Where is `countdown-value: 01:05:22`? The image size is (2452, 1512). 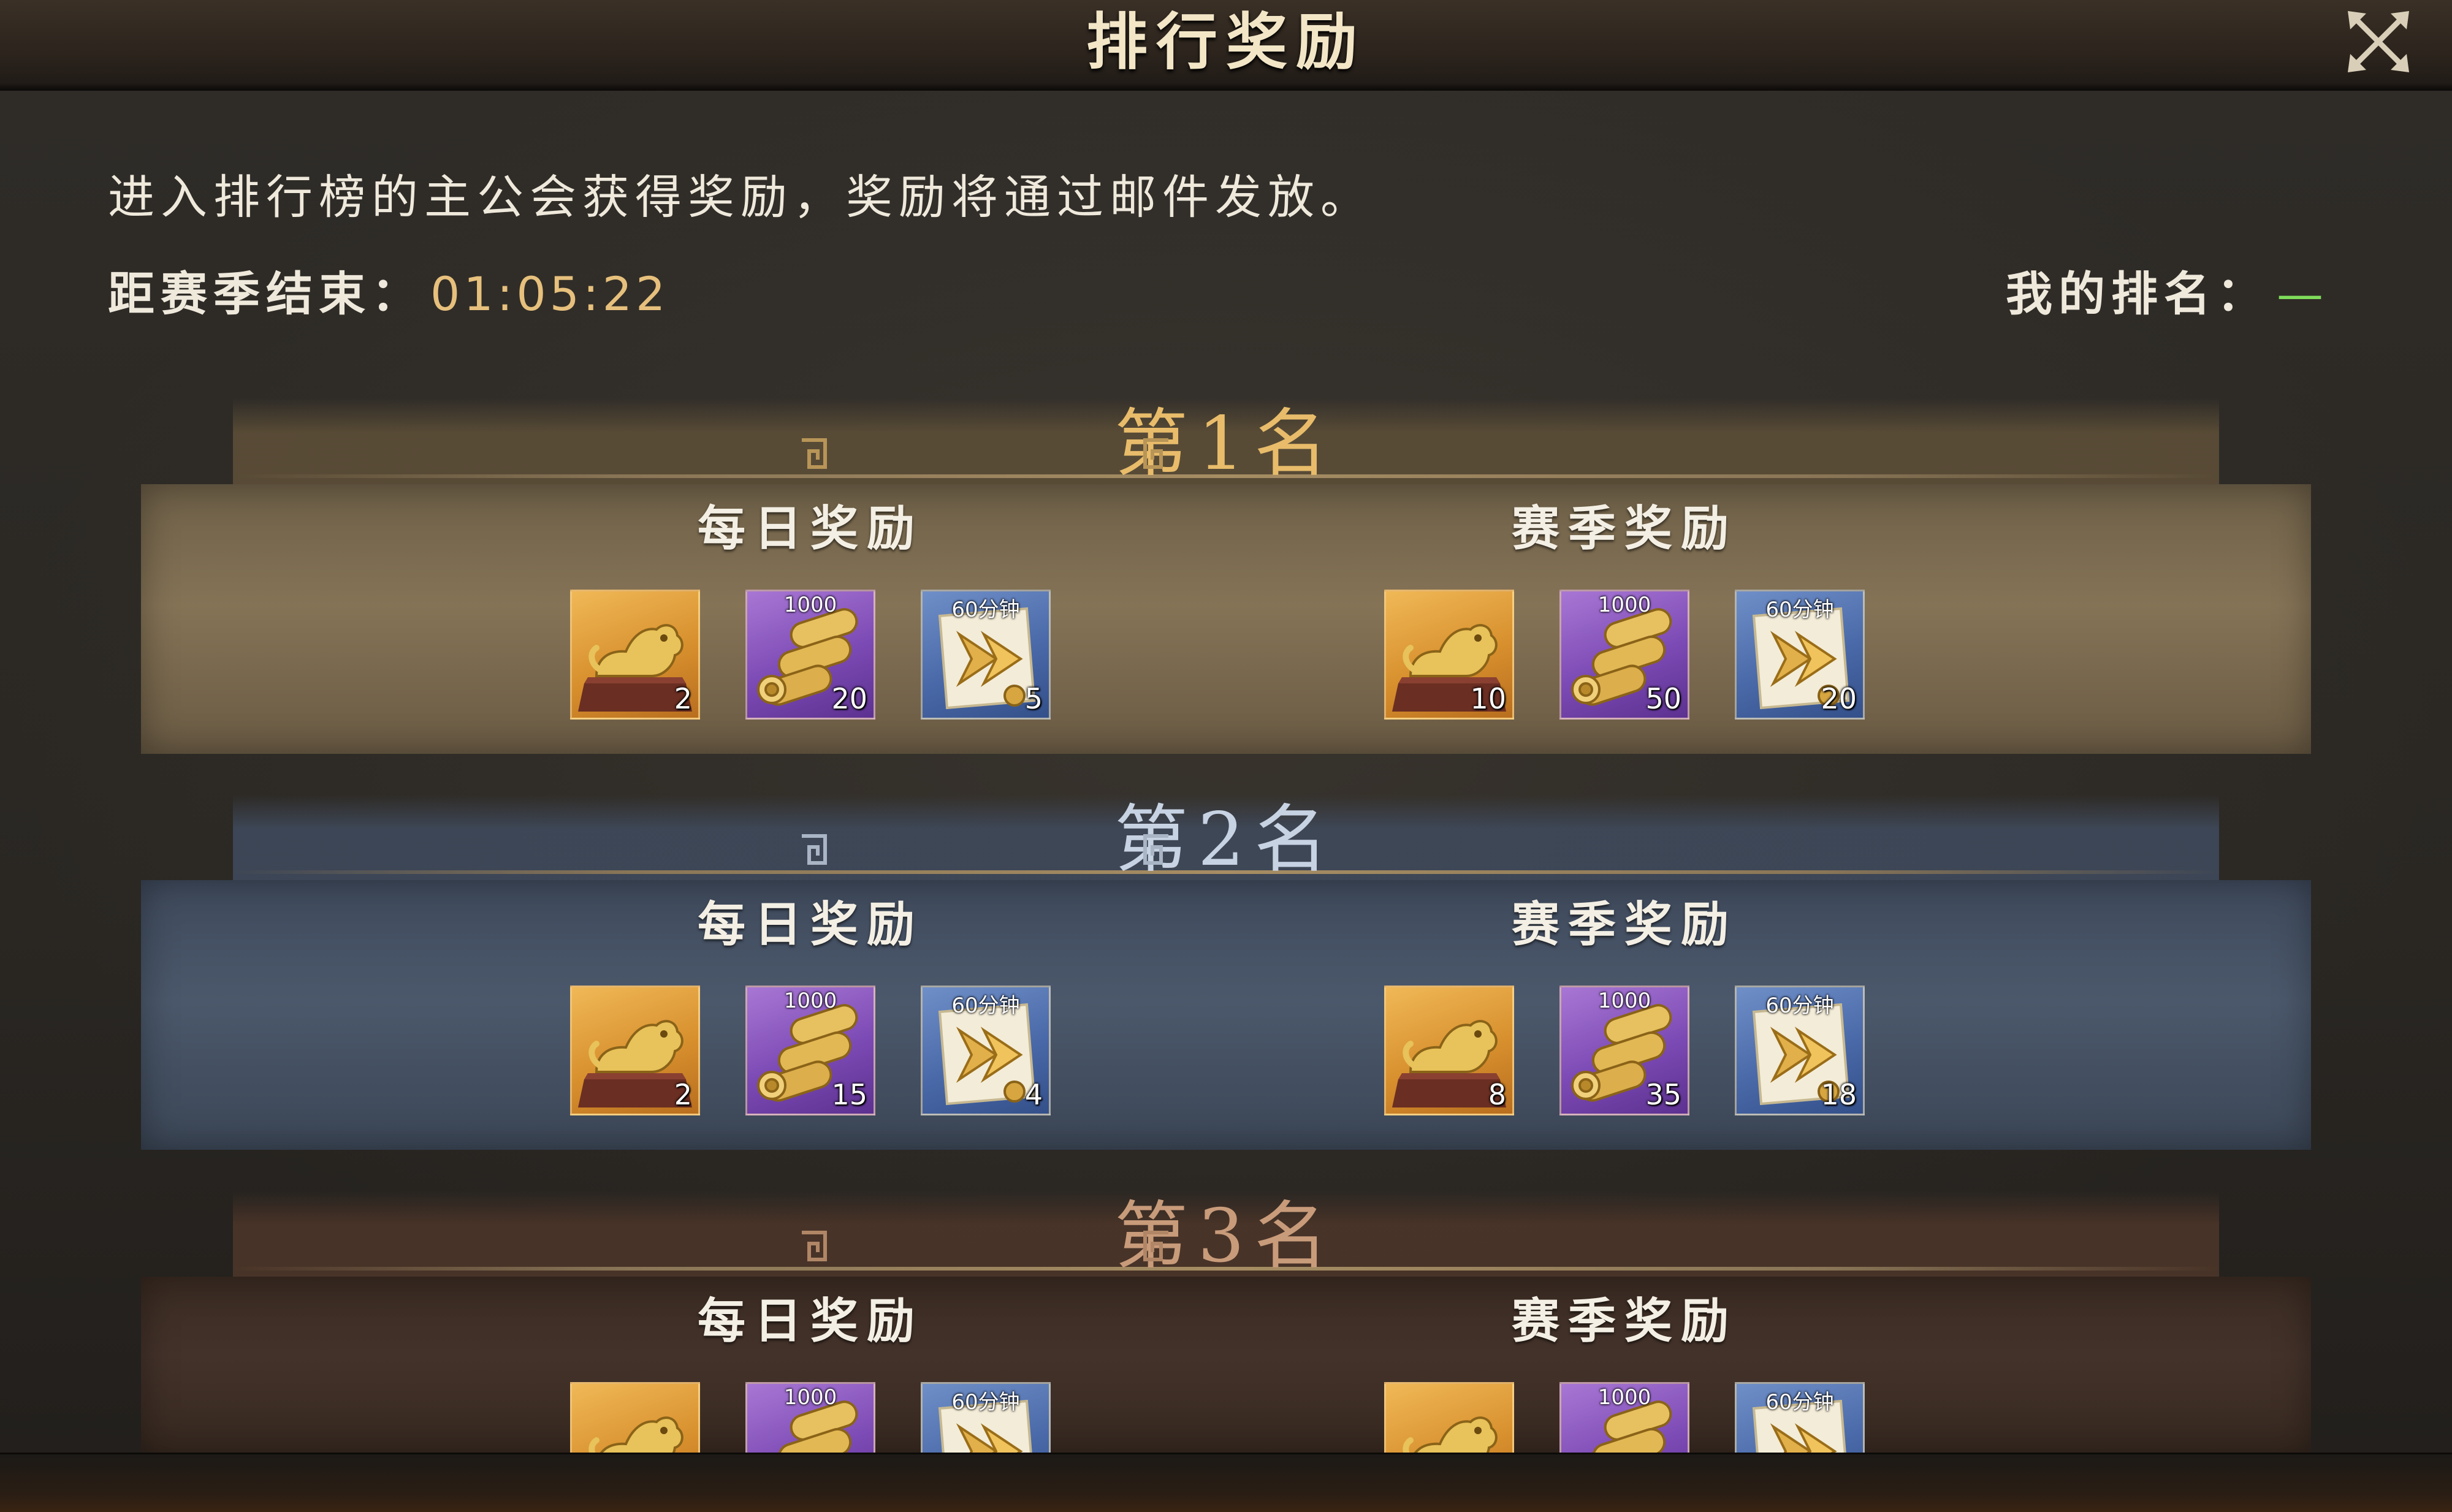
countdown-value: 01:05:22 is located at coordinates (549, 294).